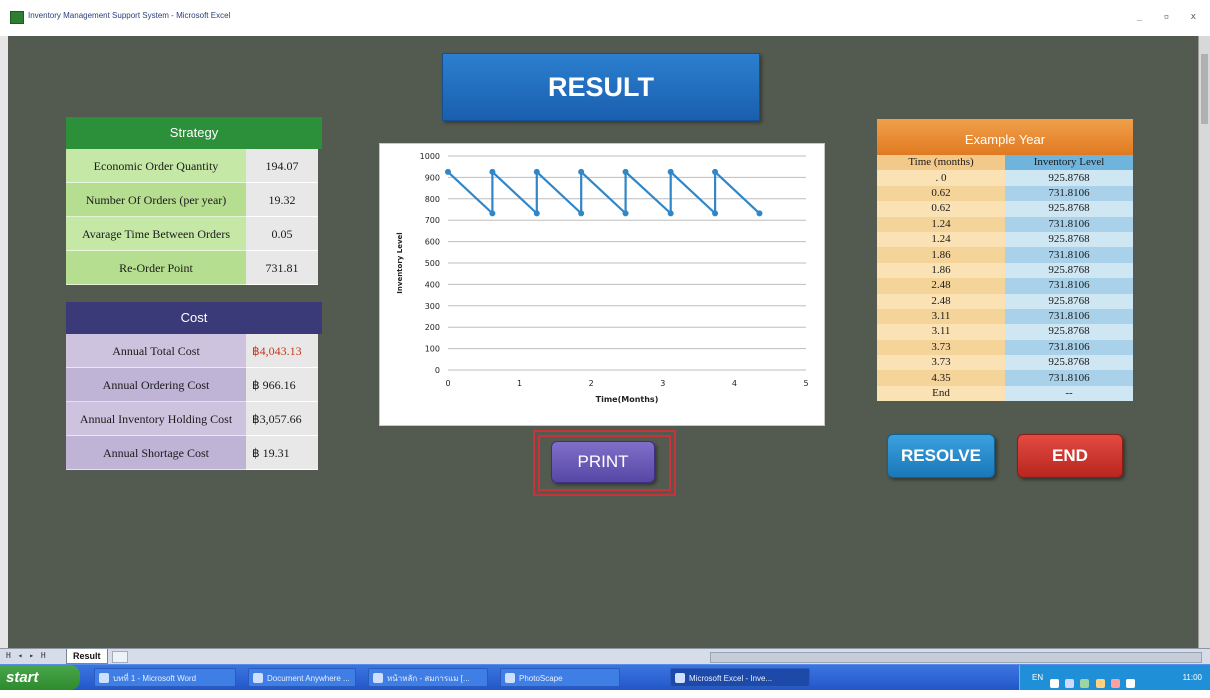  Describe the element at coordinates (156, 268) in the screenshot. I see `strategy-label: Re-Order Point` at that location.